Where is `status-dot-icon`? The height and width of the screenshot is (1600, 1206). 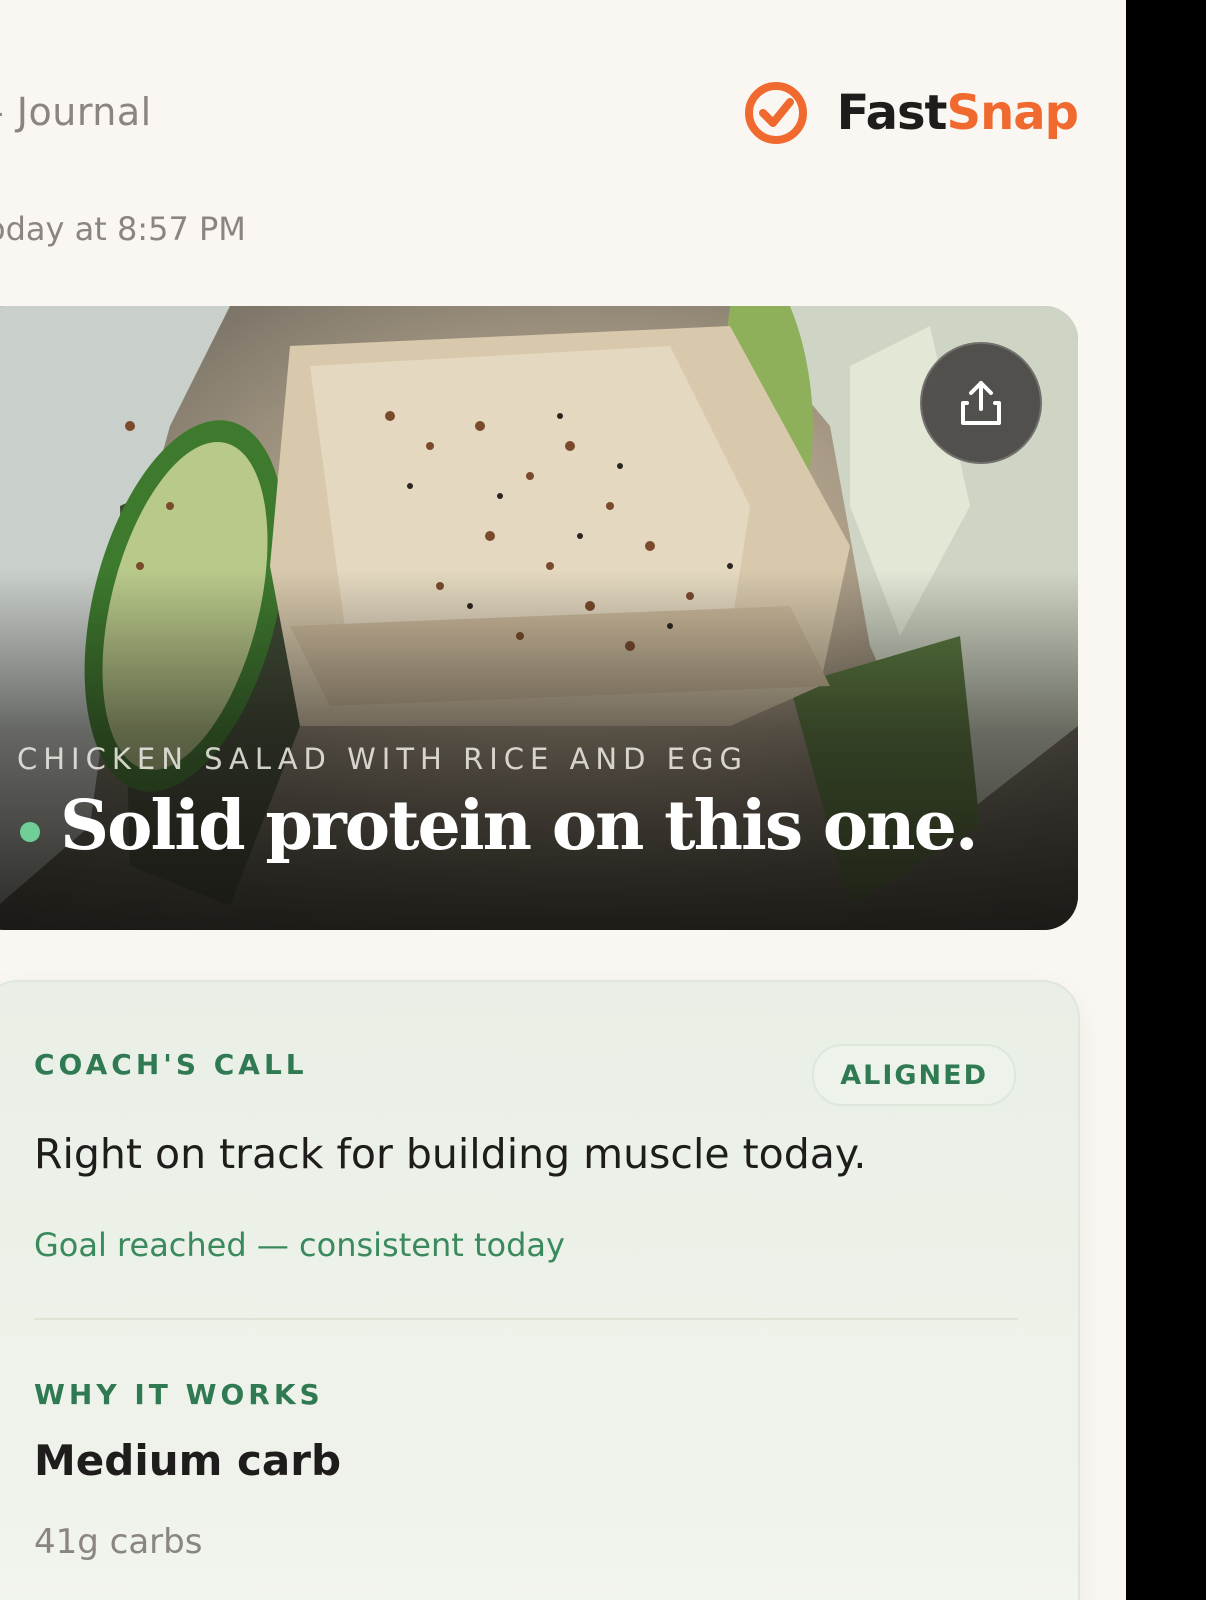
status-dot-icon is located at coordinates (30, 832).